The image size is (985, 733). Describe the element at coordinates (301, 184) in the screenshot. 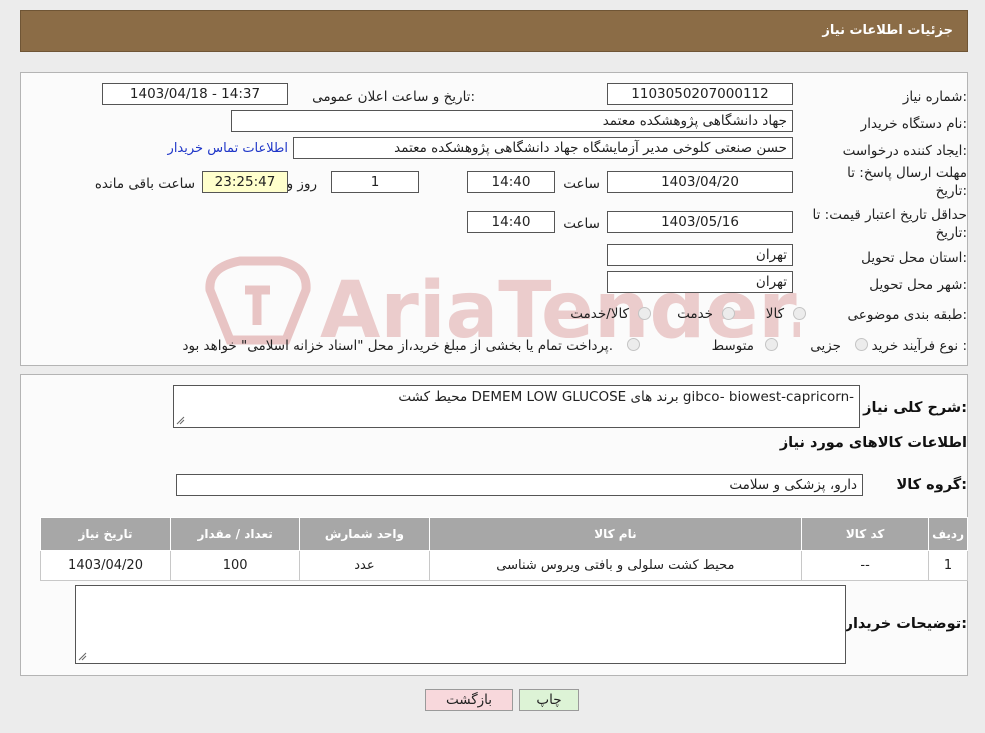

I see `days-label: روز و` at that location.